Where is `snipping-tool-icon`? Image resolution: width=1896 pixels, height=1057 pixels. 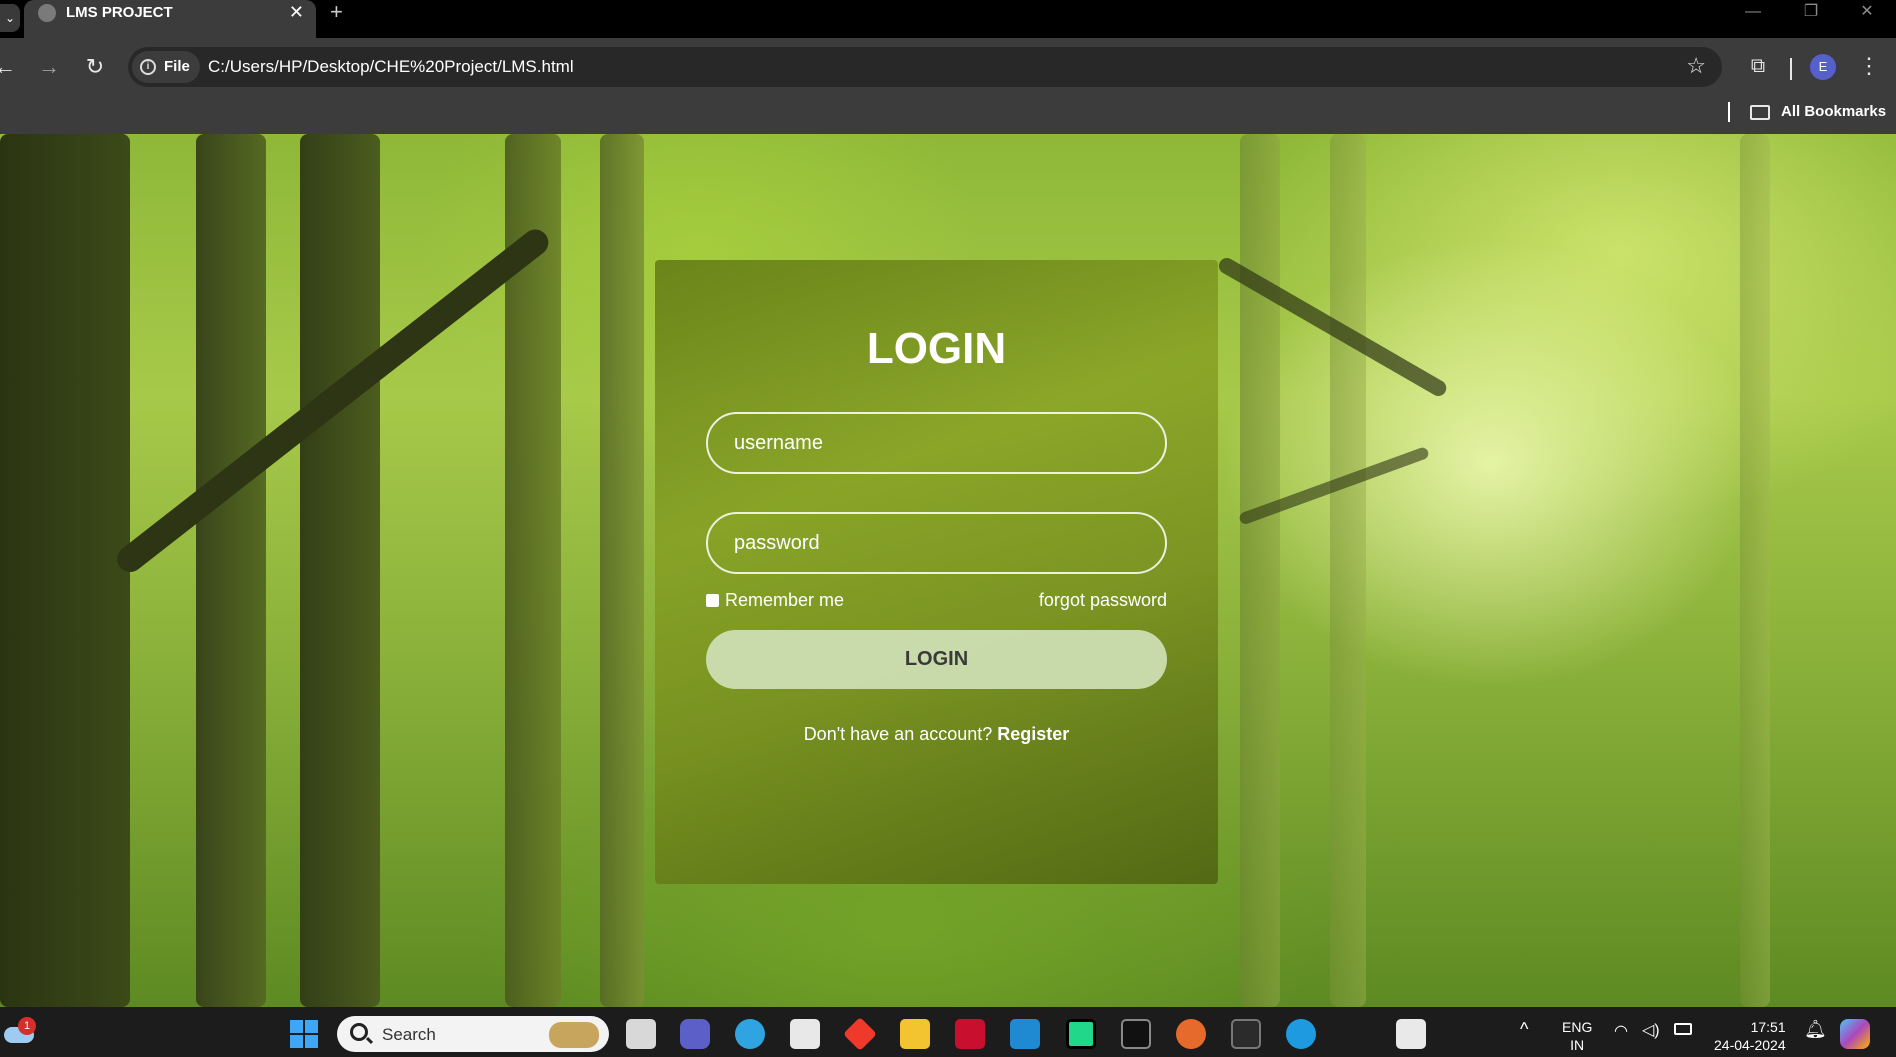
snipping-tool-icon is located at coordinates (1411, 1034).